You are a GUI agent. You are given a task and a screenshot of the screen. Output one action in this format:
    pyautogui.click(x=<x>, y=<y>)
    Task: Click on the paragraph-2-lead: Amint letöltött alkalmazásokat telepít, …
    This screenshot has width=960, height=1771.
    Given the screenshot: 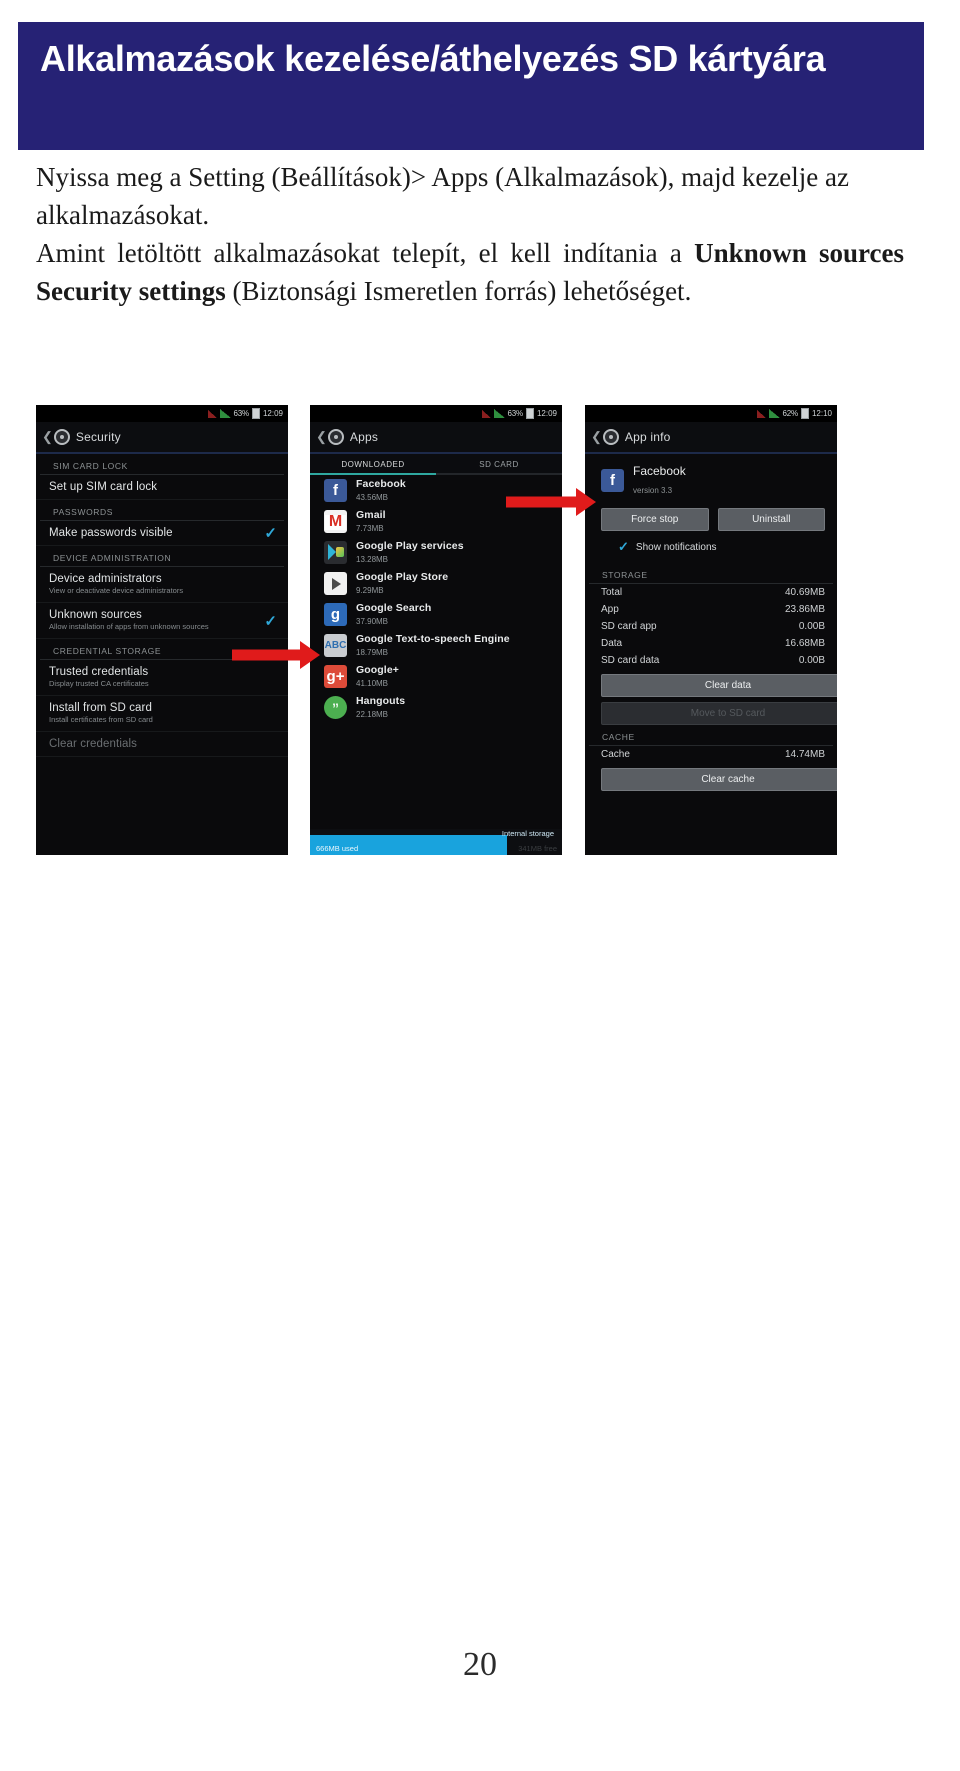 What is the action you would take?
    pyautogui.click(x=365, y=253)
    